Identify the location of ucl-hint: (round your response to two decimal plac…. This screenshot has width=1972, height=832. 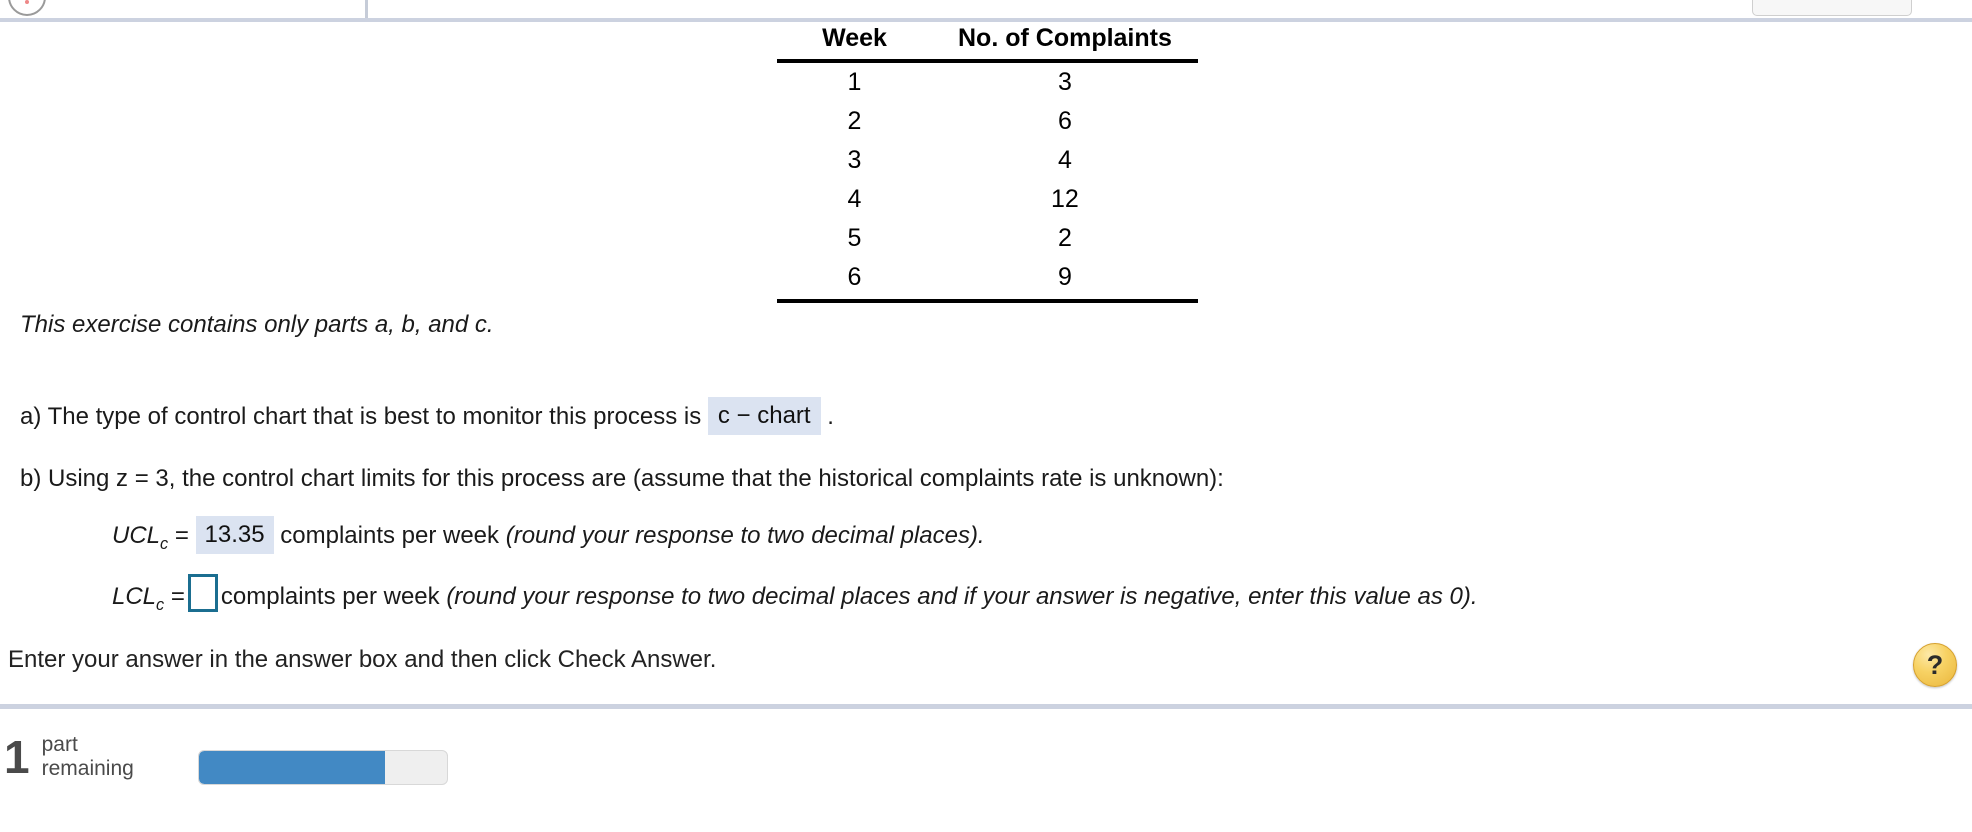
(745, 535).